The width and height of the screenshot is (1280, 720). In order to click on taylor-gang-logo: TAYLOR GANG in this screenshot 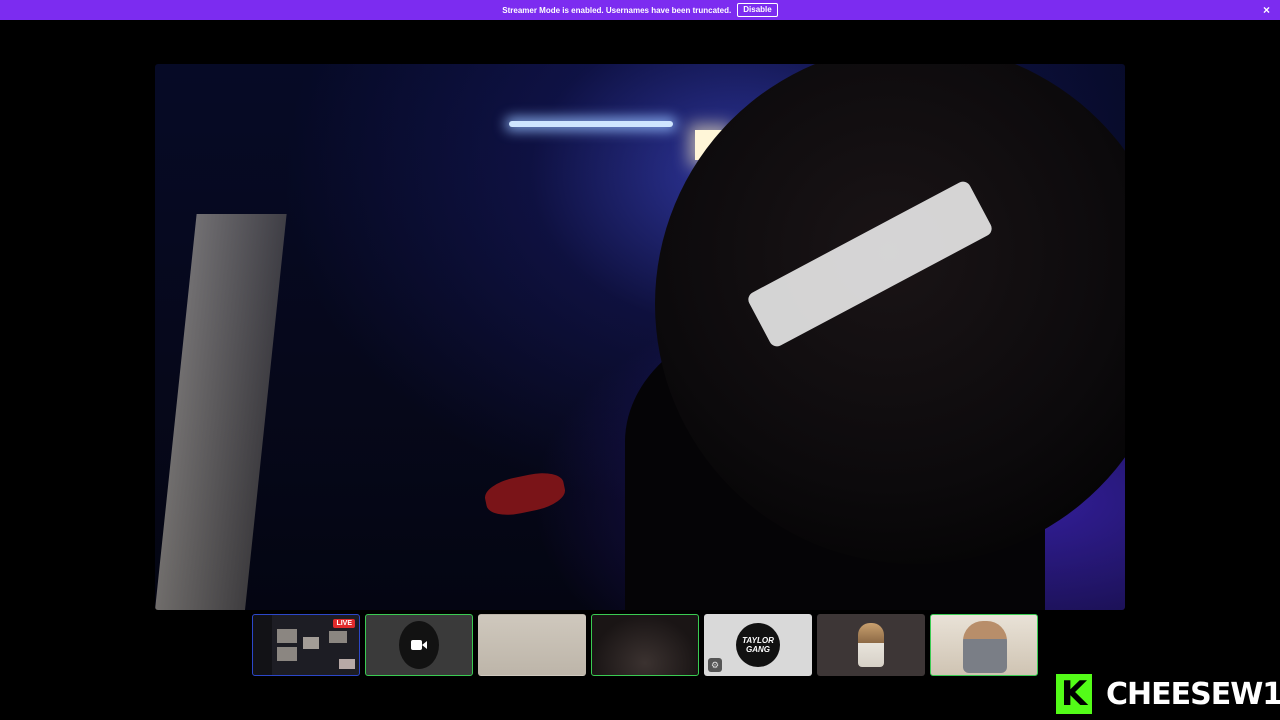, I will do `click(758, 645)`.